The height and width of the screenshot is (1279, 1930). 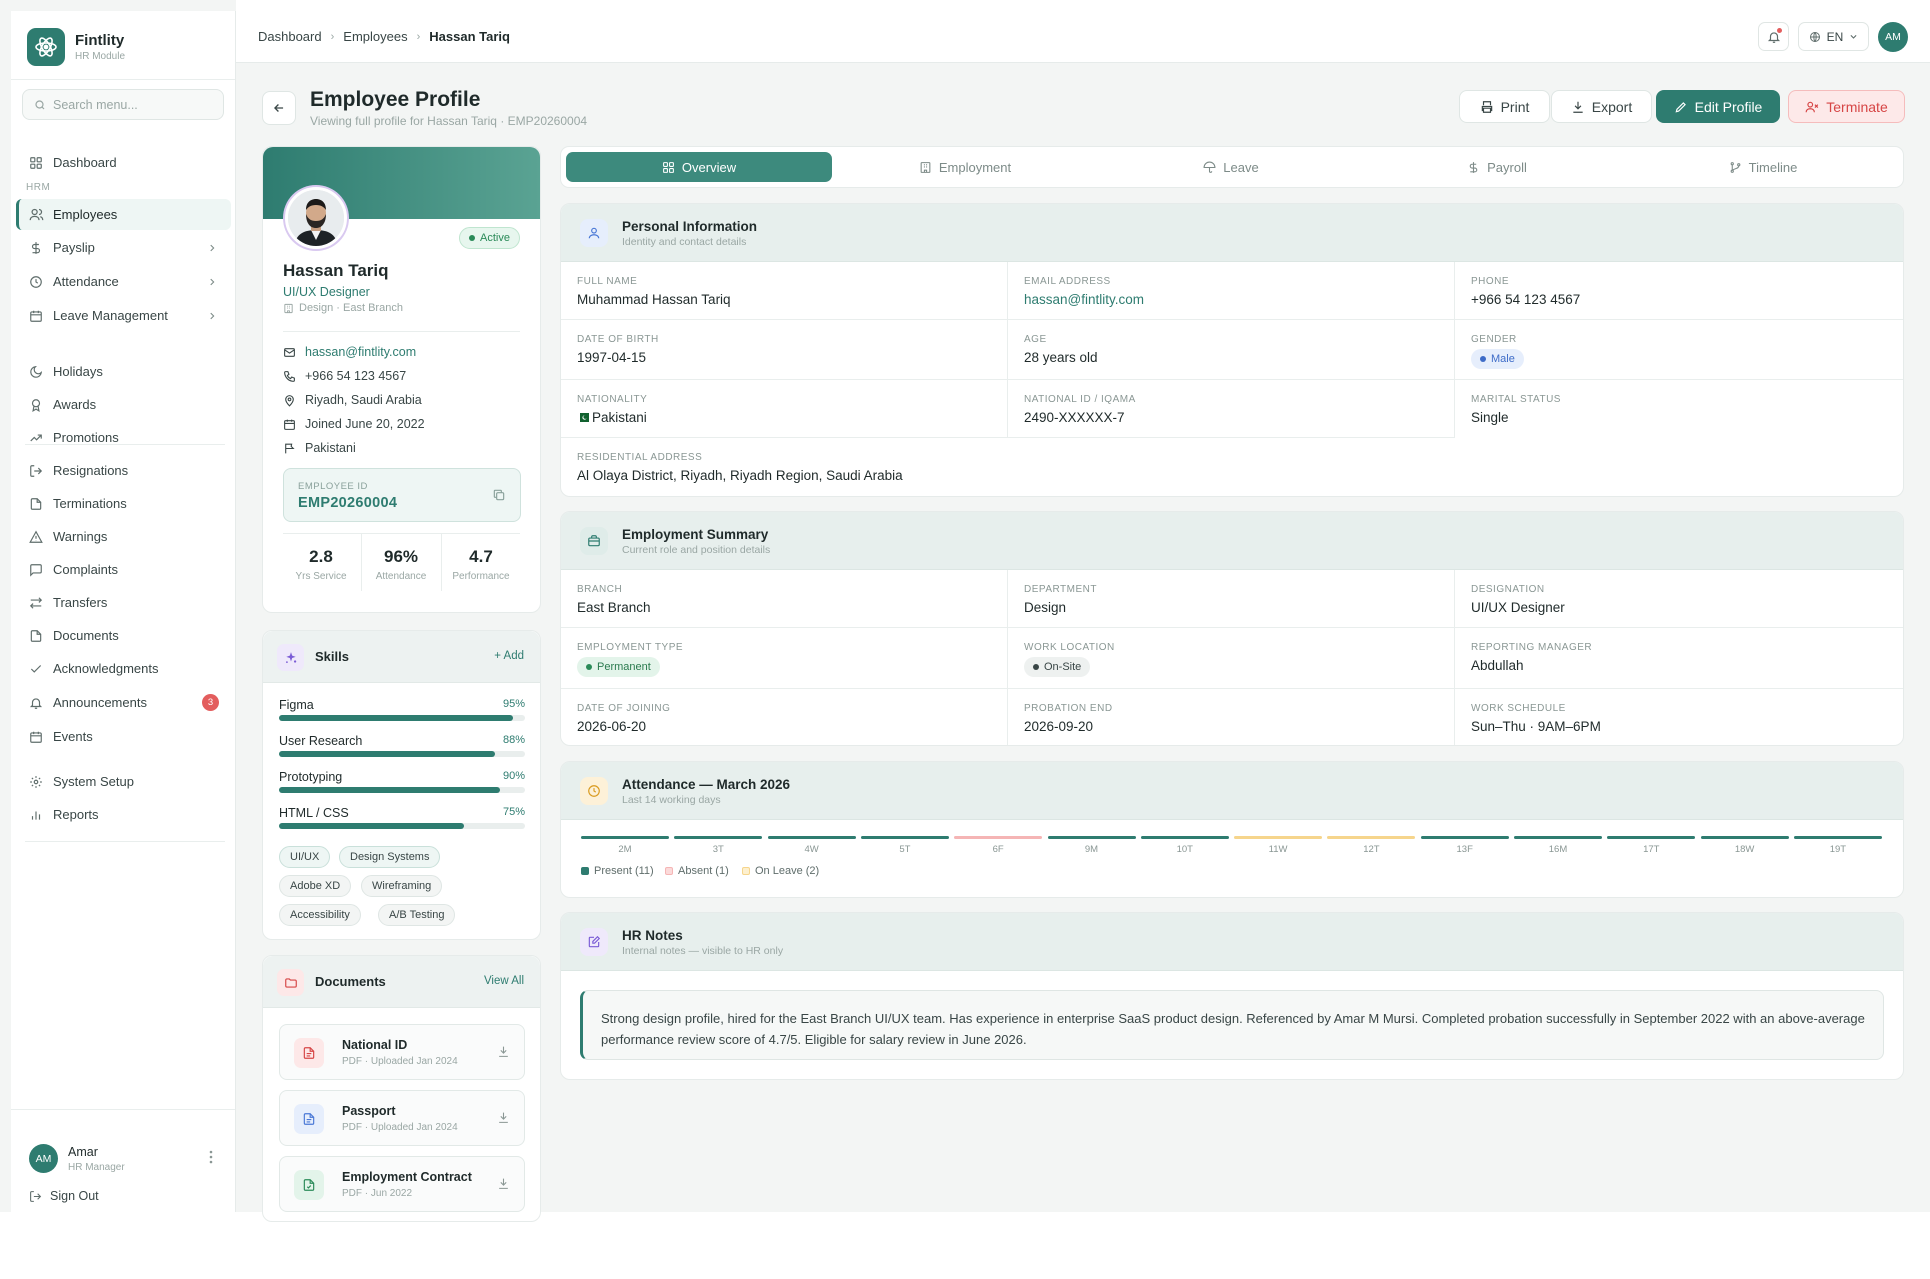 What do you see at coordinates (1837, 837) in the screenshot?
I see `attendance-day-present` at bounding box center [1837, 837].